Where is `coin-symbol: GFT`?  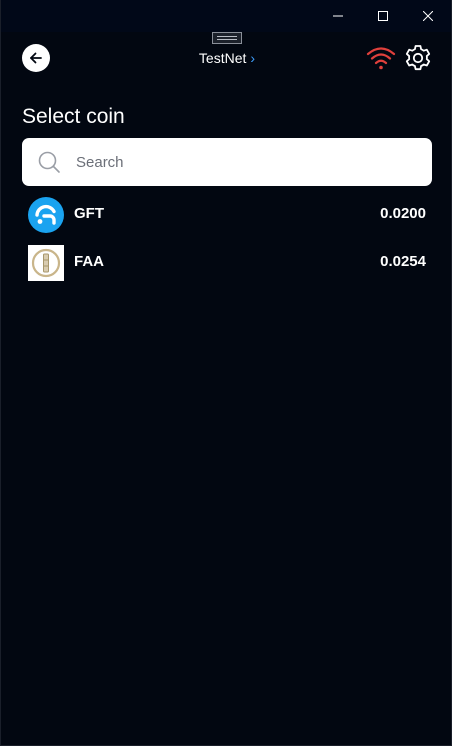 coin-symbol: GFT is located at coordinates (89, 213).